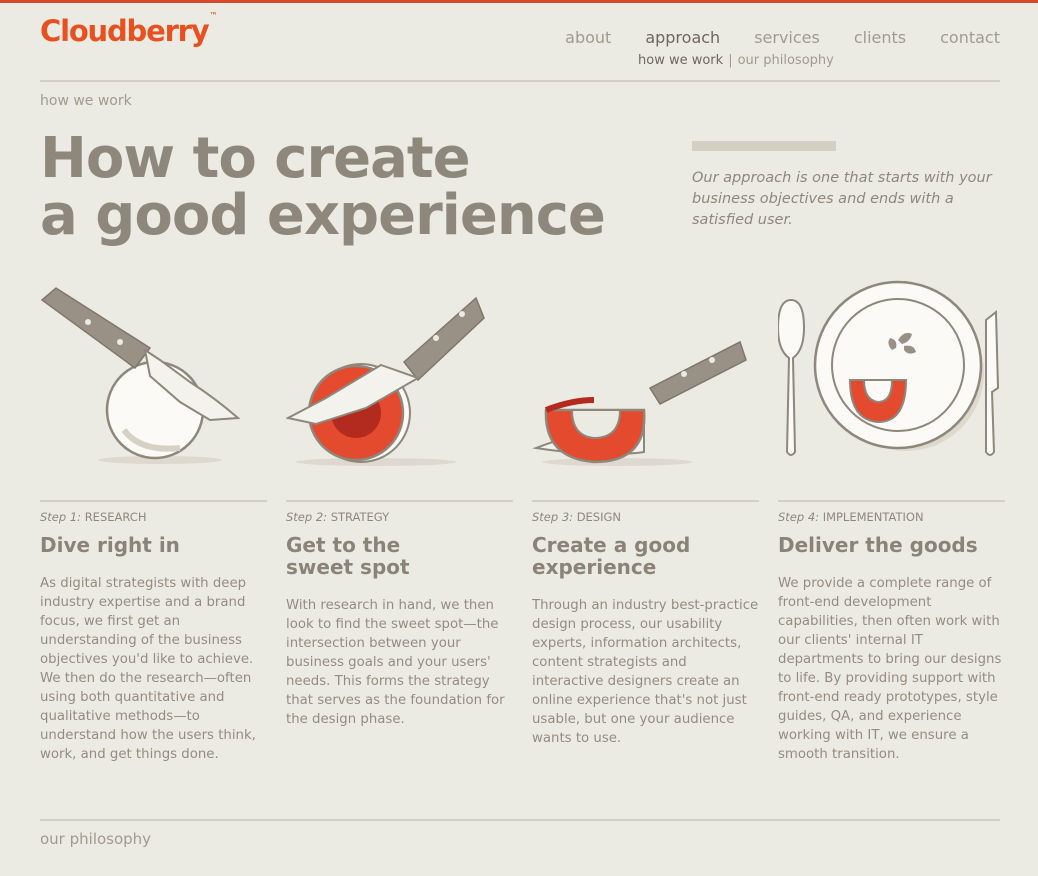 The width and height of the screenshot is (1038, 876). Describe the element at coordinates (682, 37) in the screenshot. I see `nav-approach: approach` at that location.